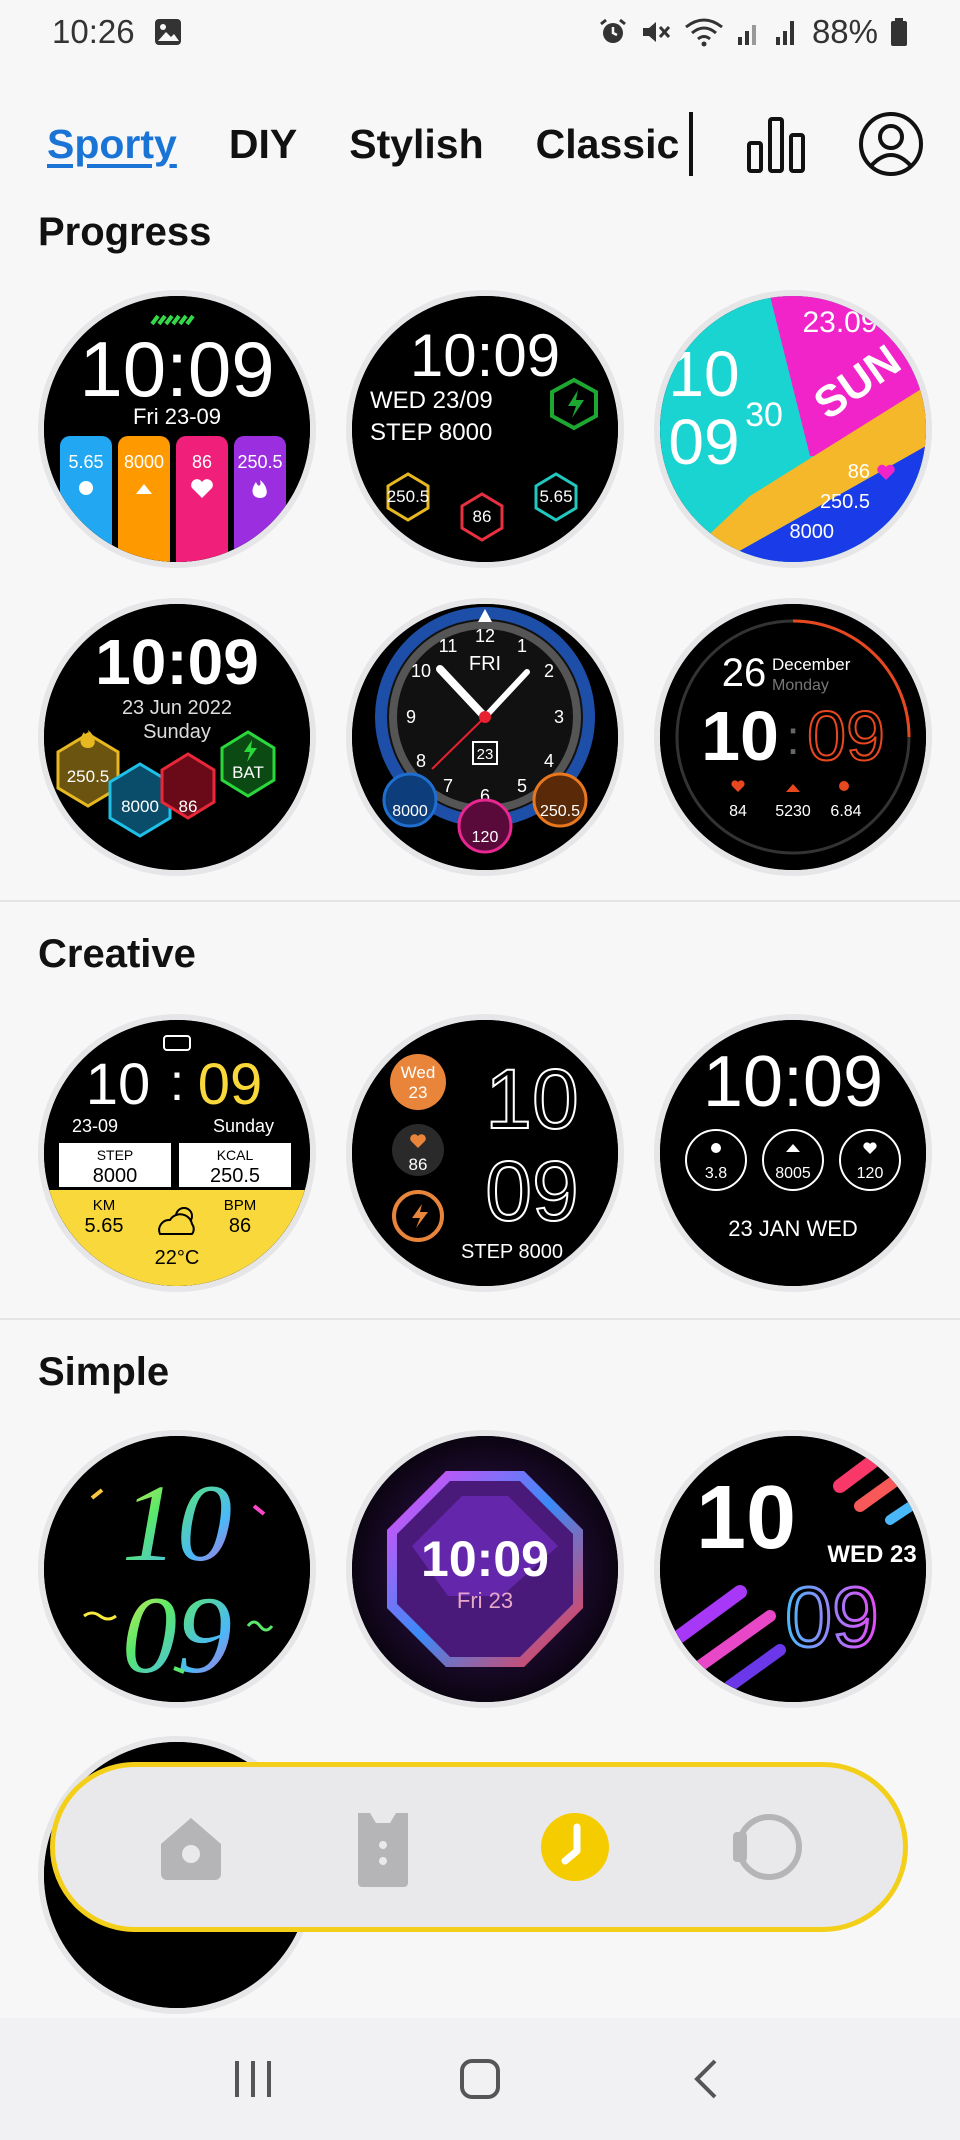 Image resolution: width=960 pixels, height=2140 pixels. Describe the element at coordinates (522, 646) in the screenshot. I see `dial-number: 1` at that location.